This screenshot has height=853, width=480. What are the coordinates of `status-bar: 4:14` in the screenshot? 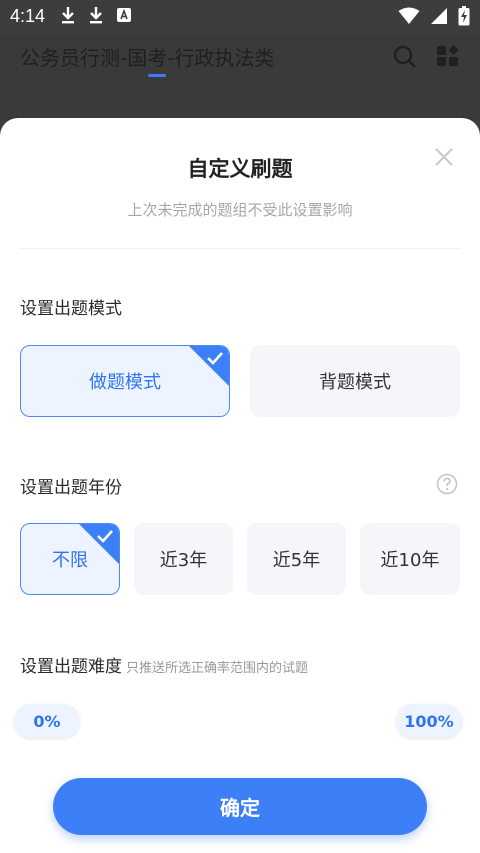 It's located at (240, 17).